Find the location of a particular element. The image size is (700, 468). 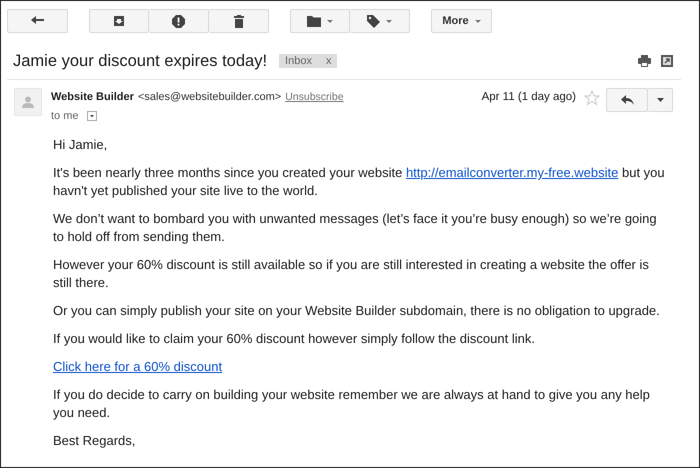

new-window-icon is located at coordinates (667, 61).